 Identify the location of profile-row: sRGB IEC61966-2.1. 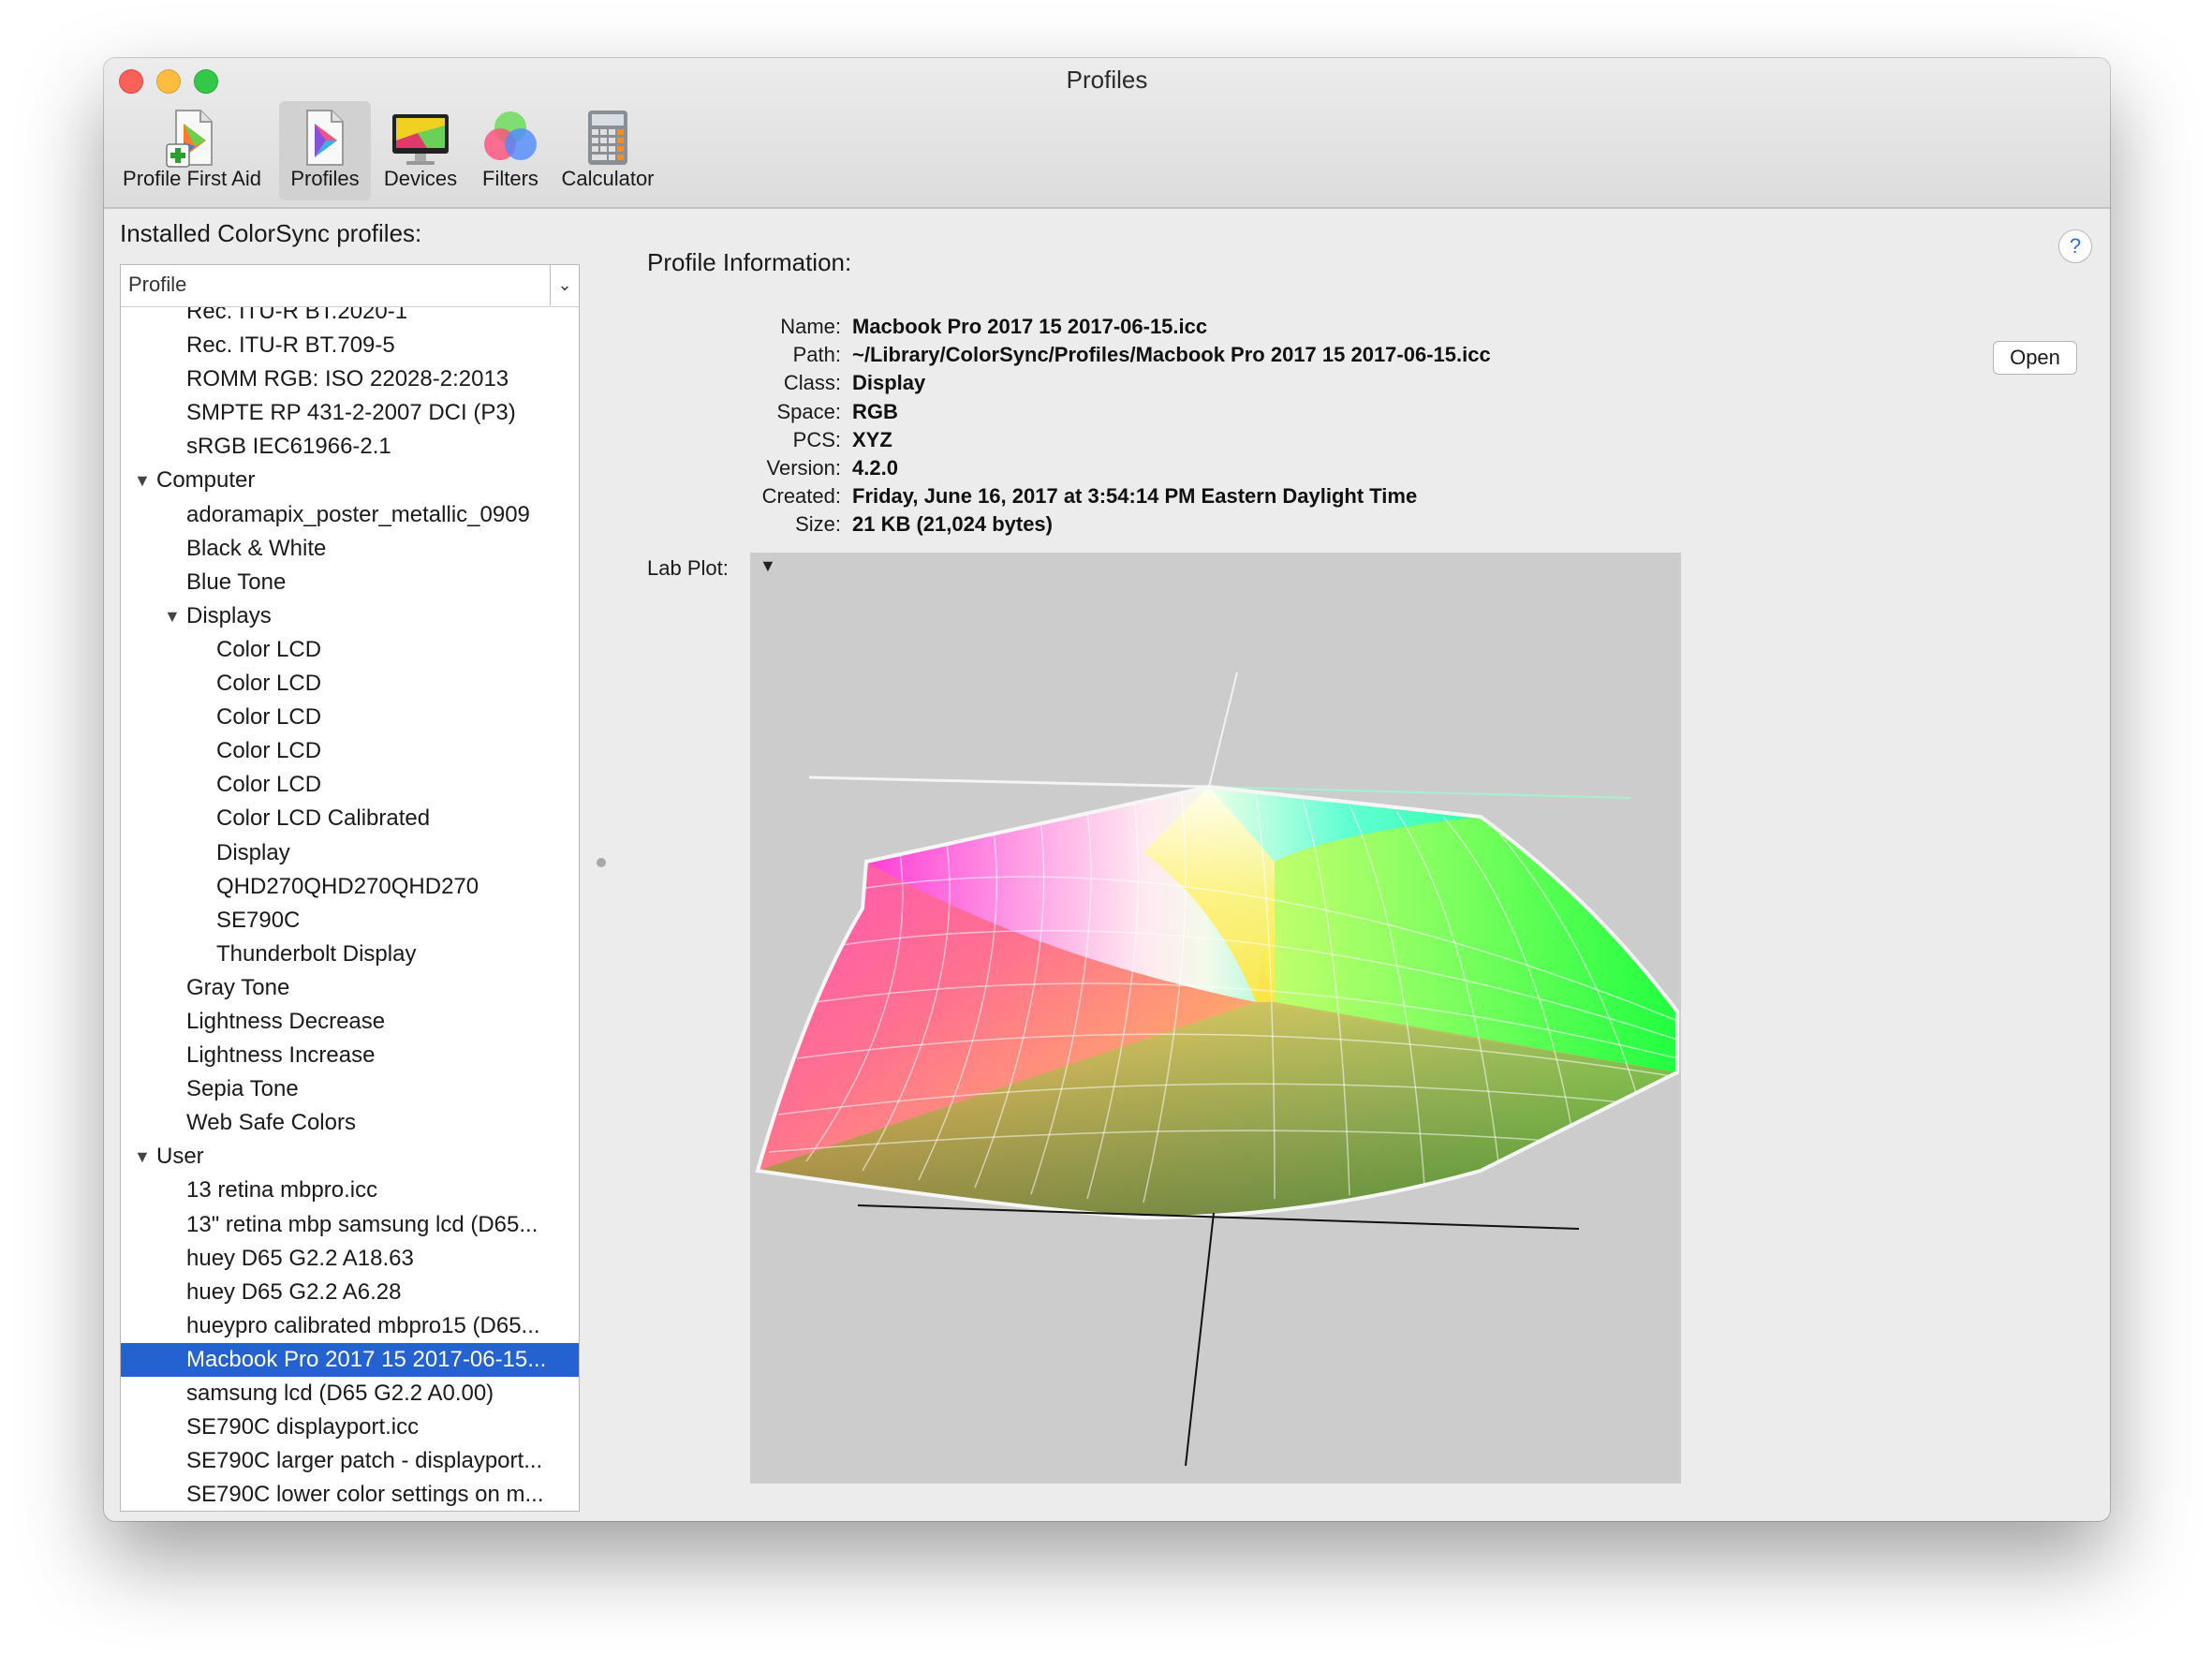
(350, 447).